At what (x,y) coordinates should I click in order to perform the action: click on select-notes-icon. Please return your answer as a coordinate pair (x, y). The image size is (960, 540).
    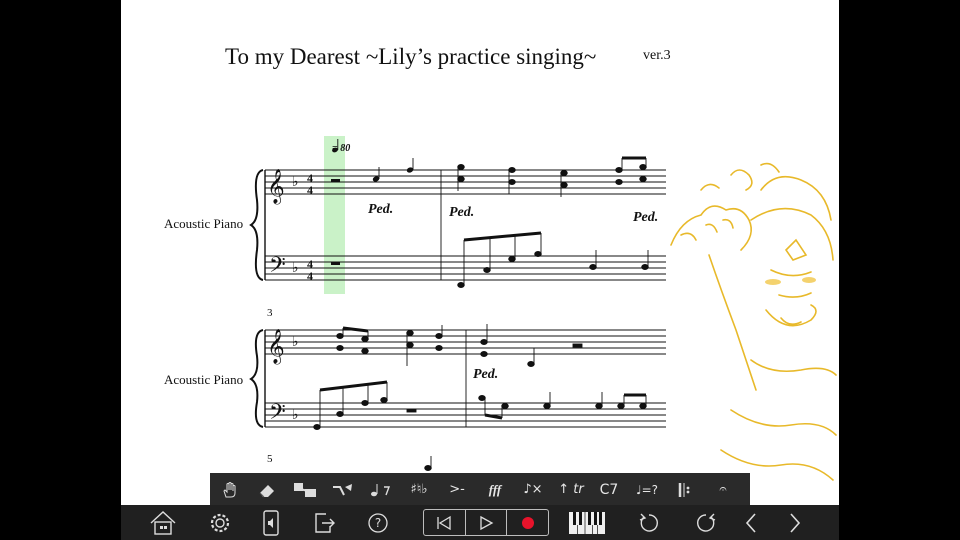
    Looking at the image, I should click on (305, 489).